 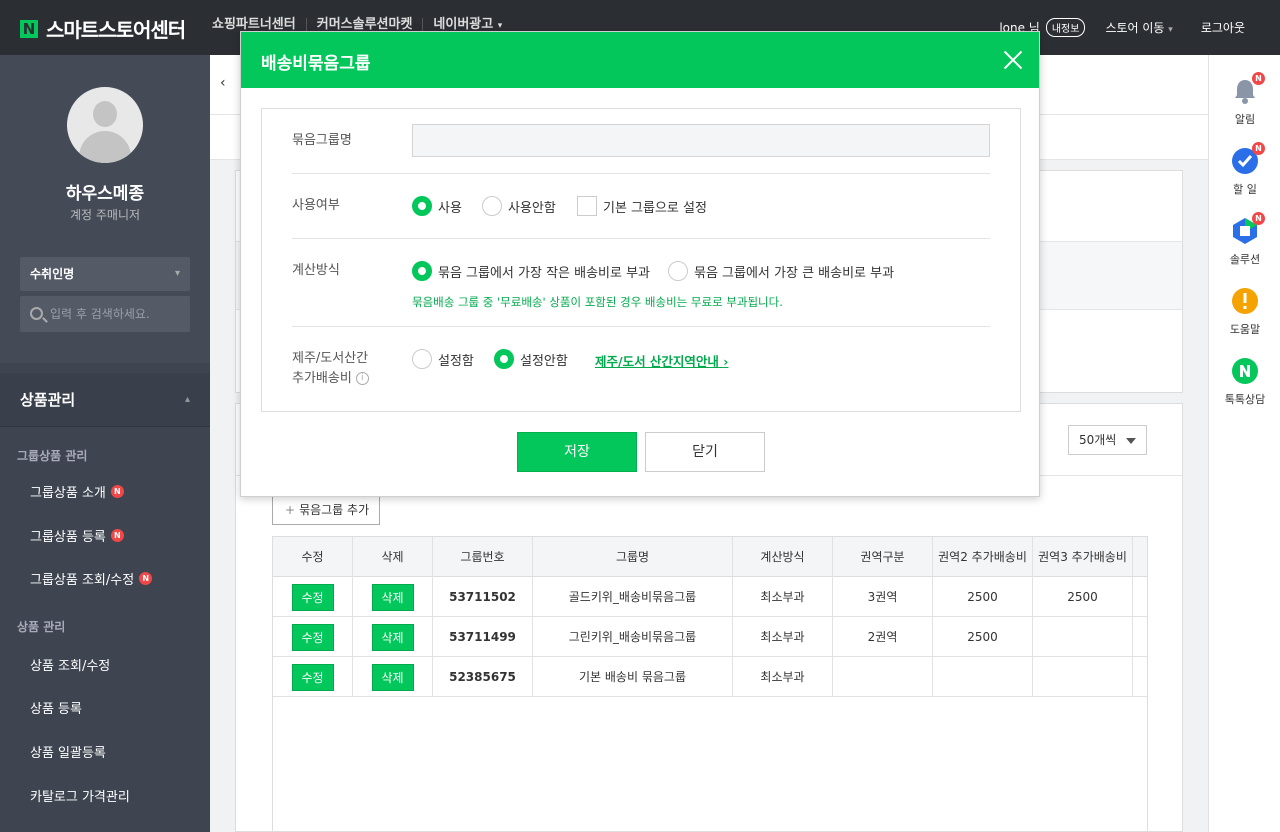 I want to click on logout-button: 로그아웃, so click(x=1223, y=27).